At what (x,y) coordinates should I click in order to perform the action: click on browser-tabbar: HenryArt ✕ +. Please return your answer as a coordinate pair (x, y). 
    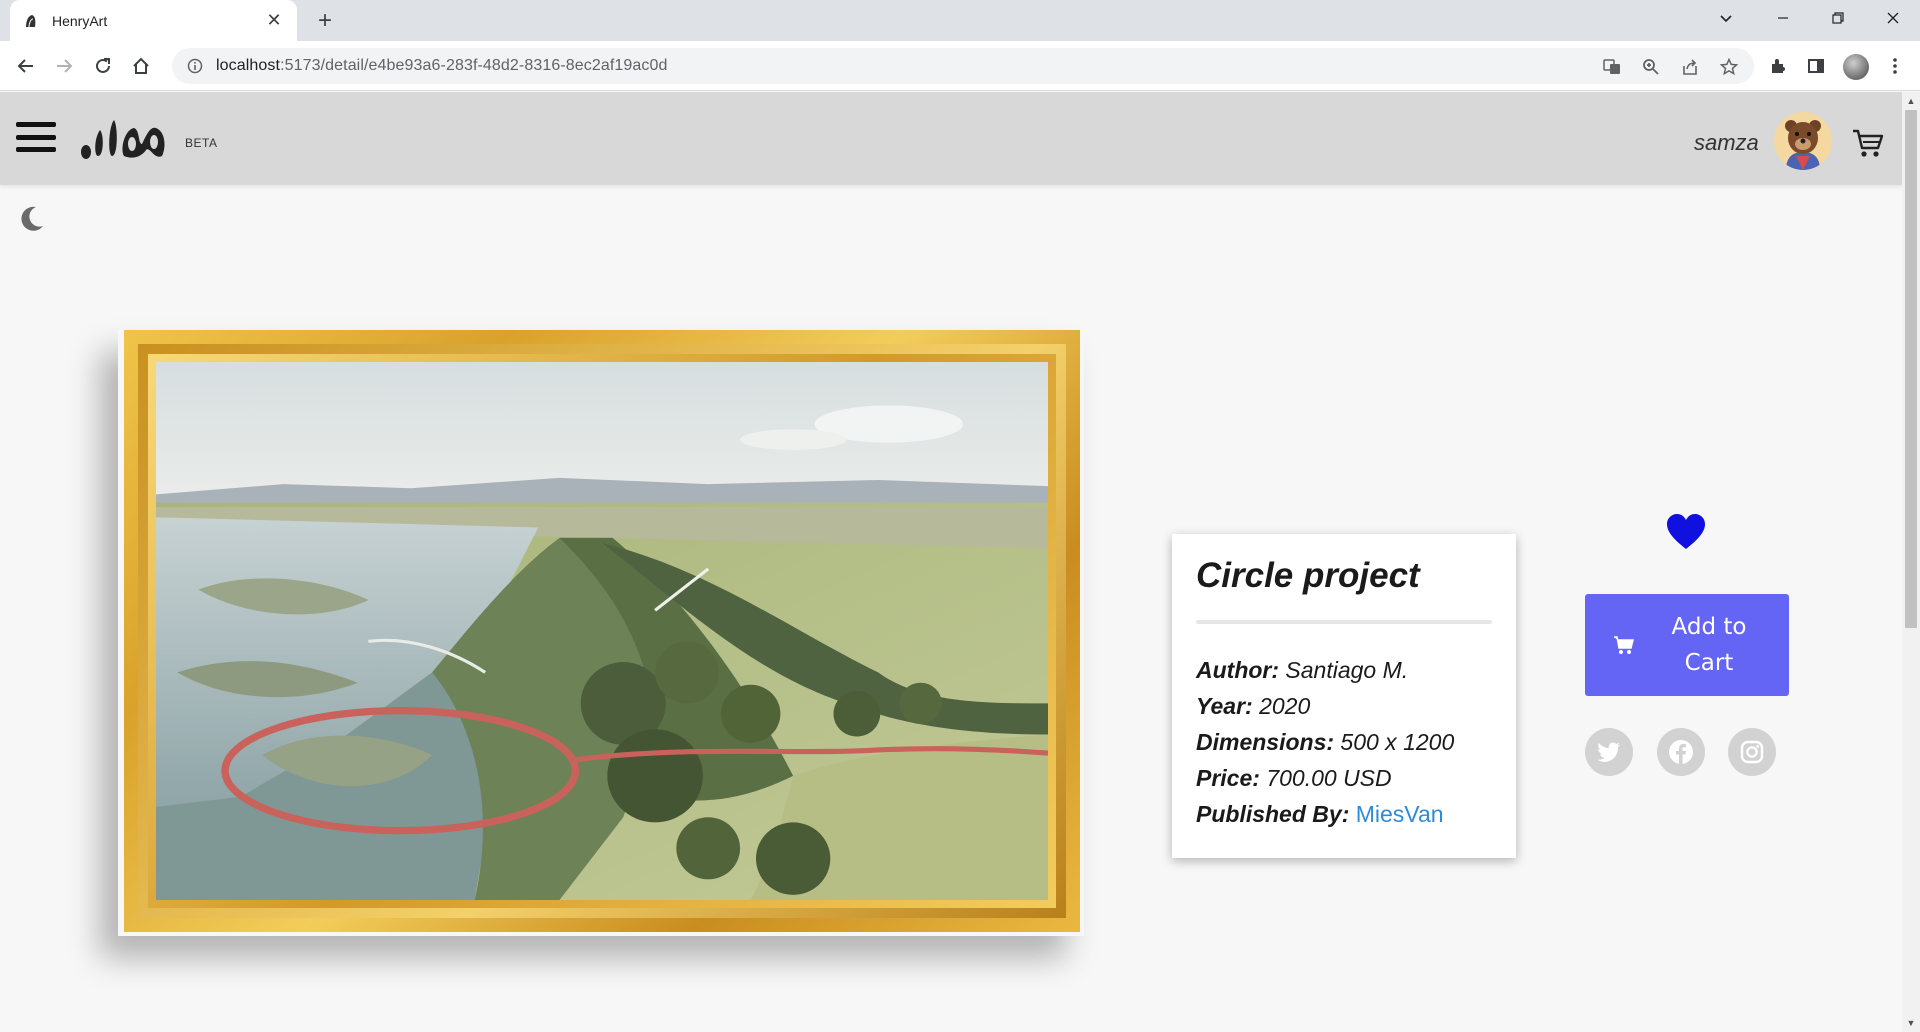
    Looking at the image, I should click on (960, 20).